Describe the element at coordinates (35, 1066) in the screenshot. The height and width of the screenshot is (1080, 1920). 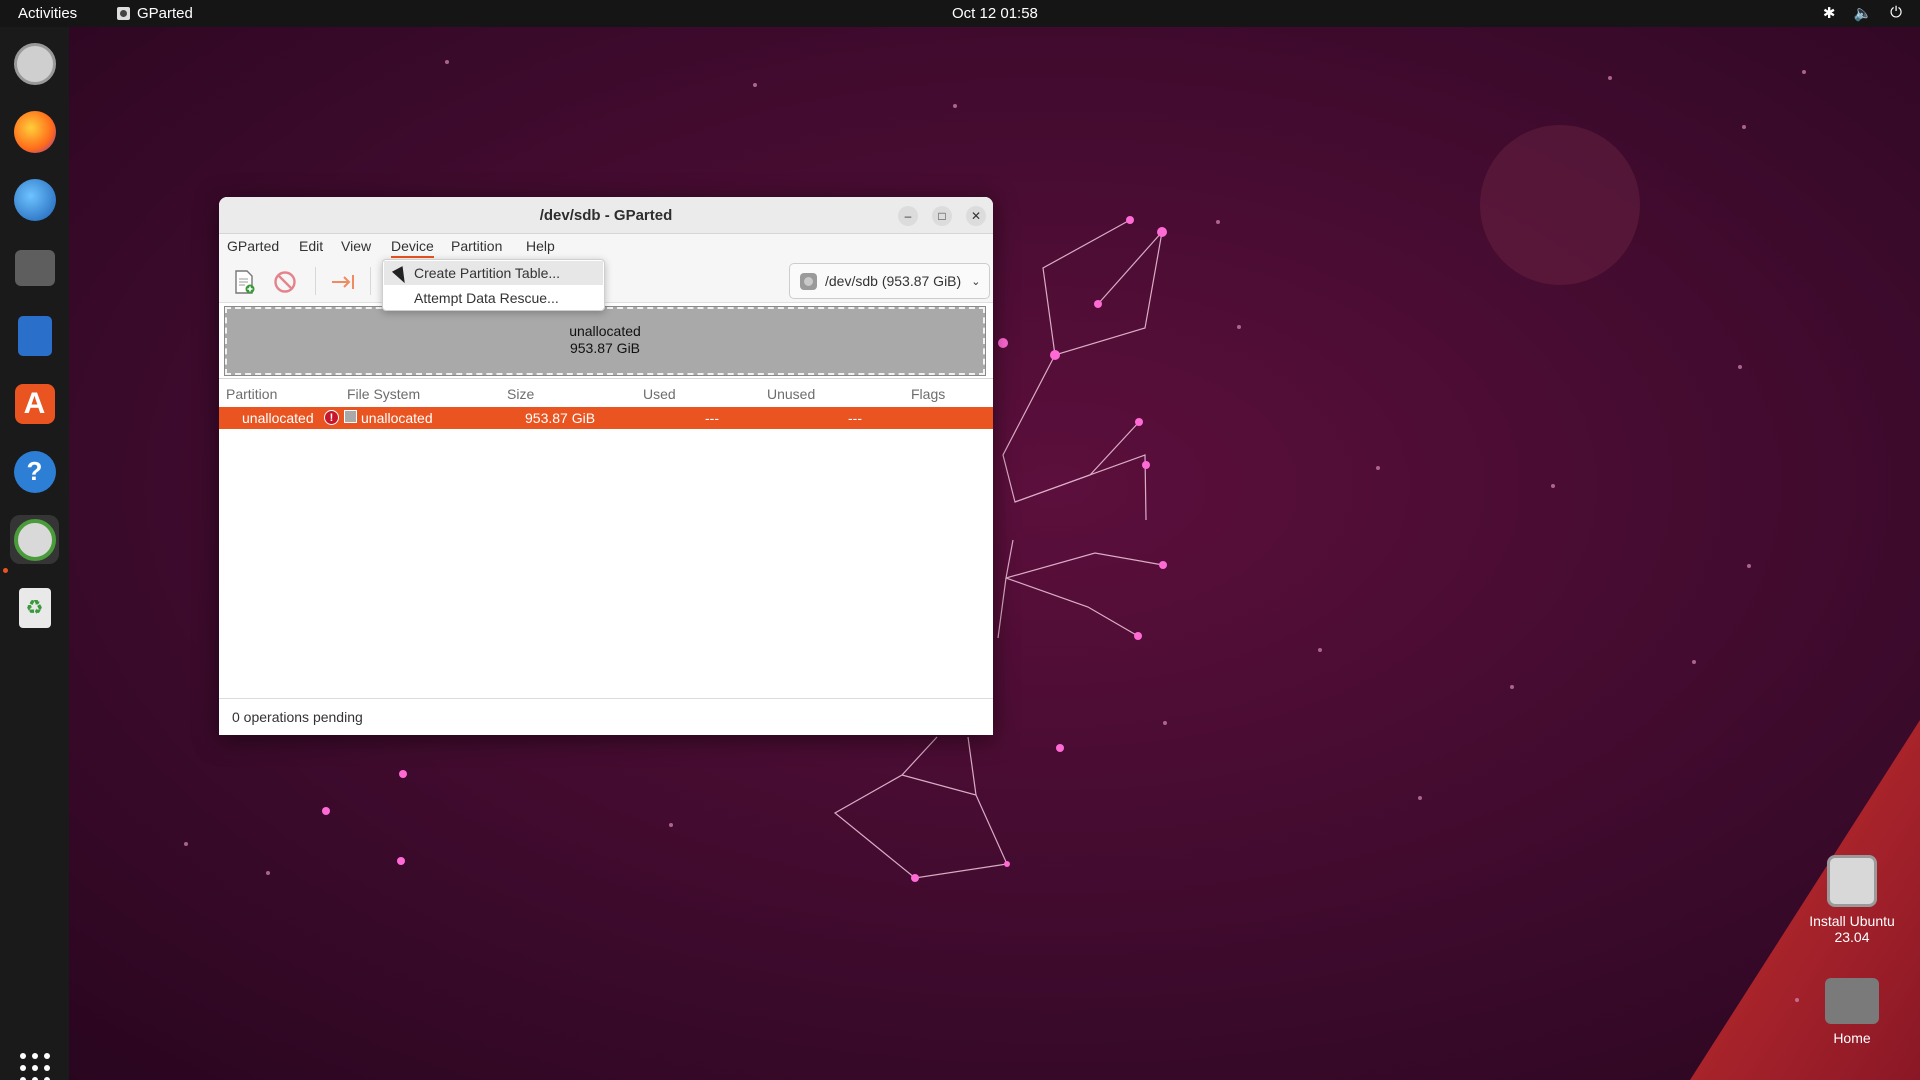
I see `show-apps-icon` at that location.